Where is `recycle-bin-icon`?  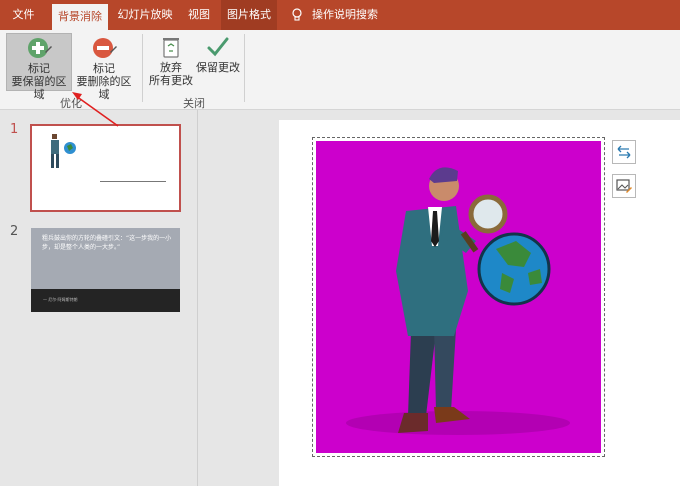
recycle-bin-icon is located at coordinates (171, 48).